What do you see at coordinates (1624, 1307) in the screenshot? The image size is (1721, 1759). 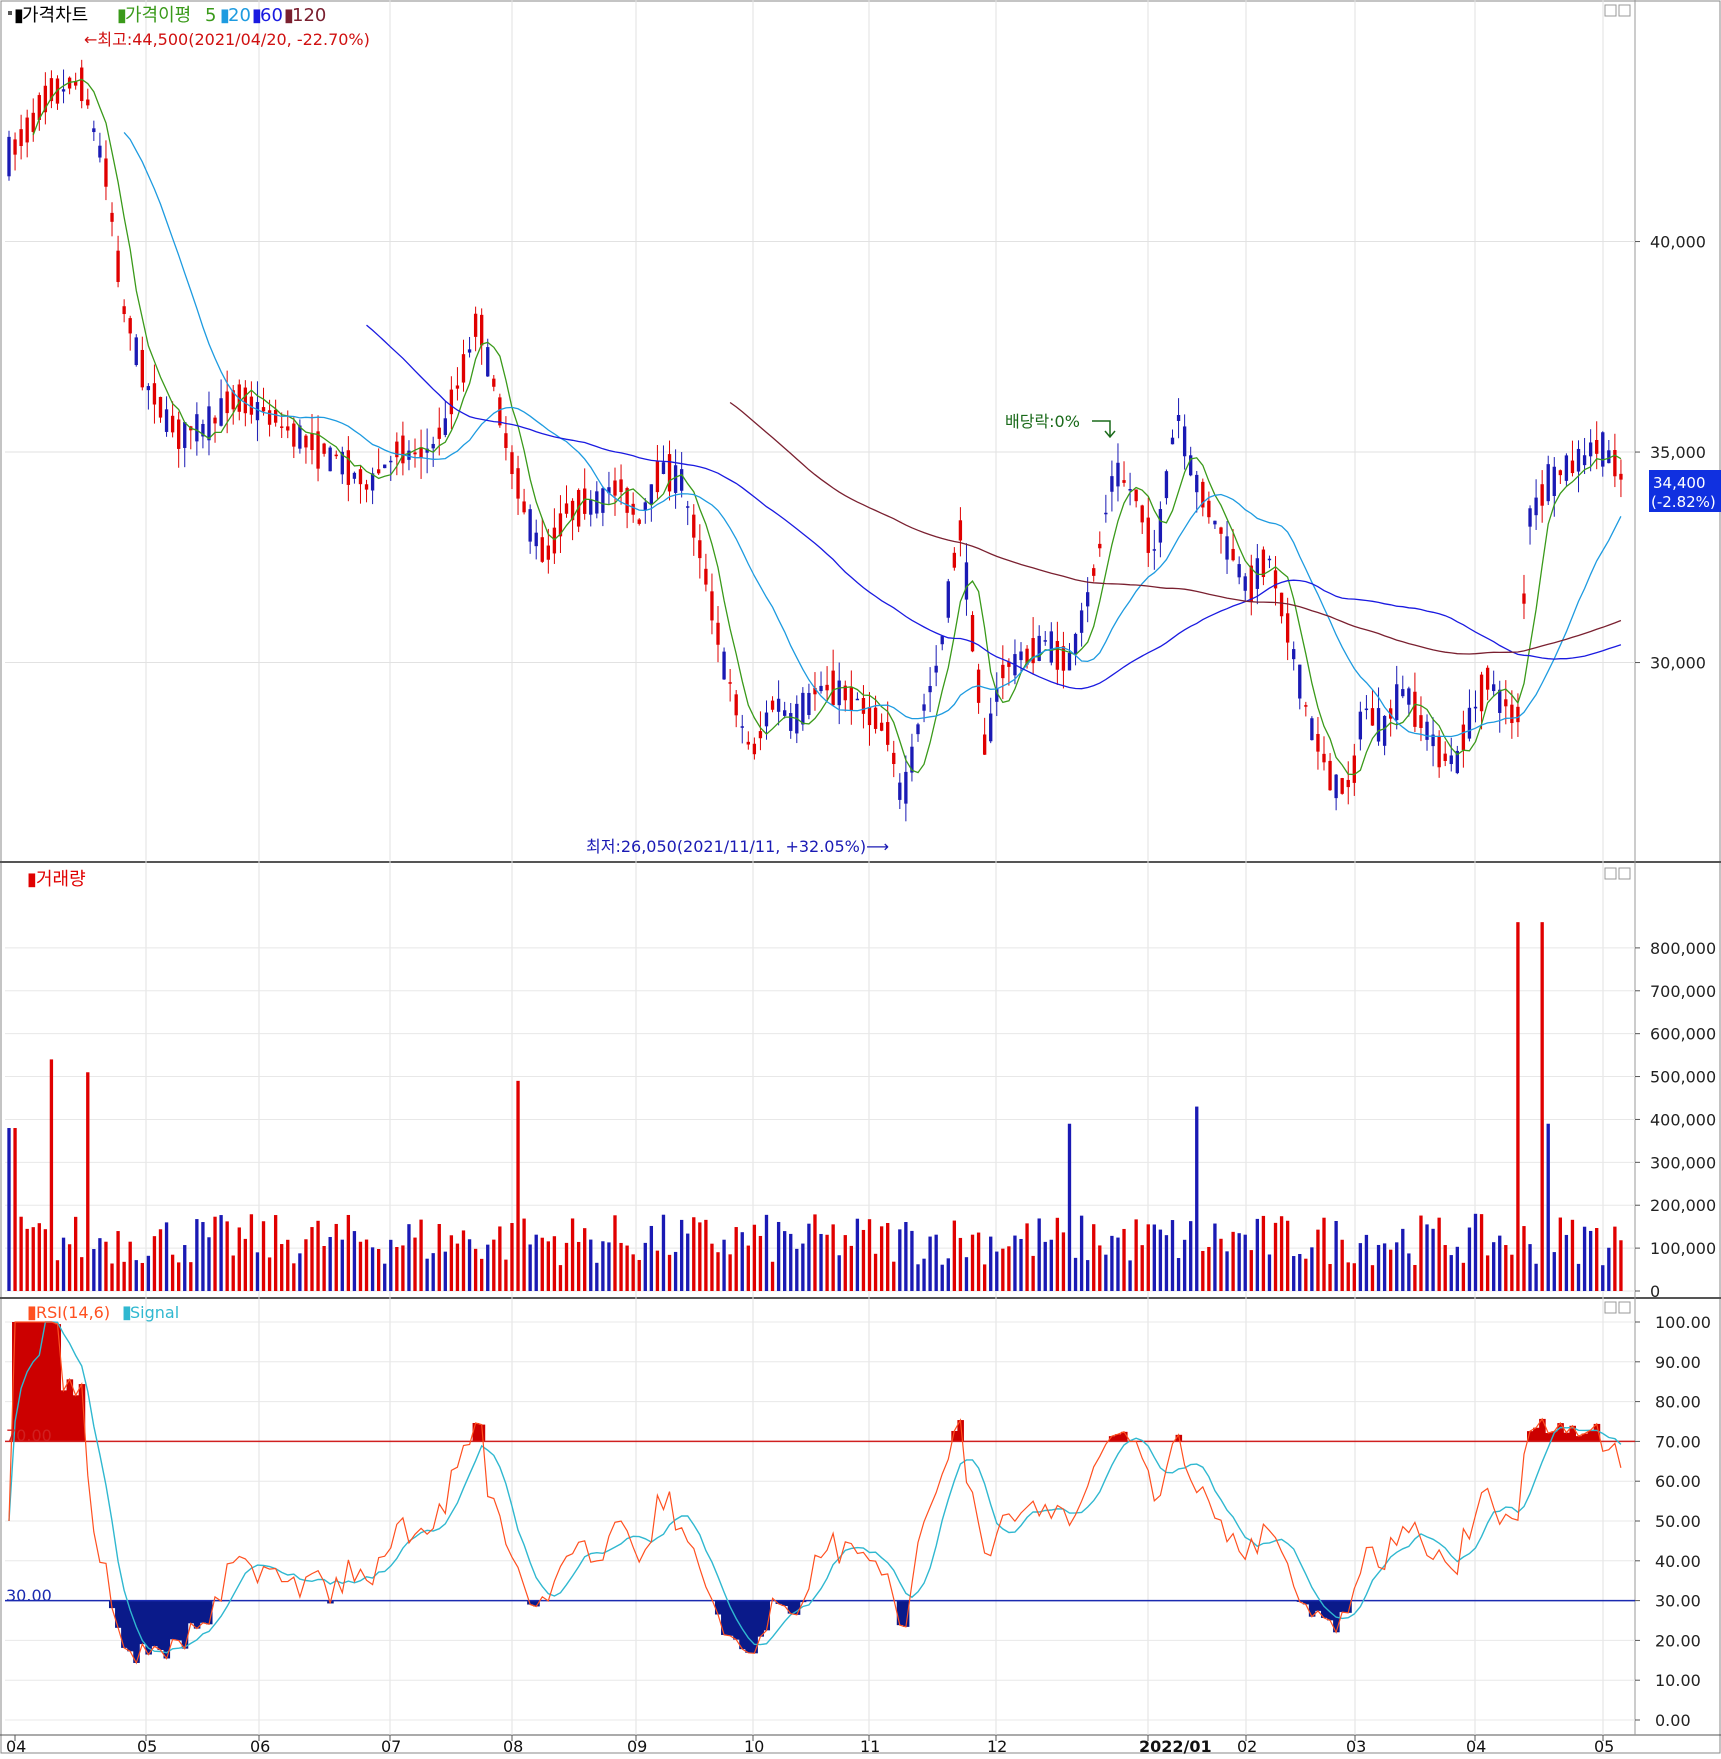 I see `rsi-close-button` at bounding box center [1624, 1307].